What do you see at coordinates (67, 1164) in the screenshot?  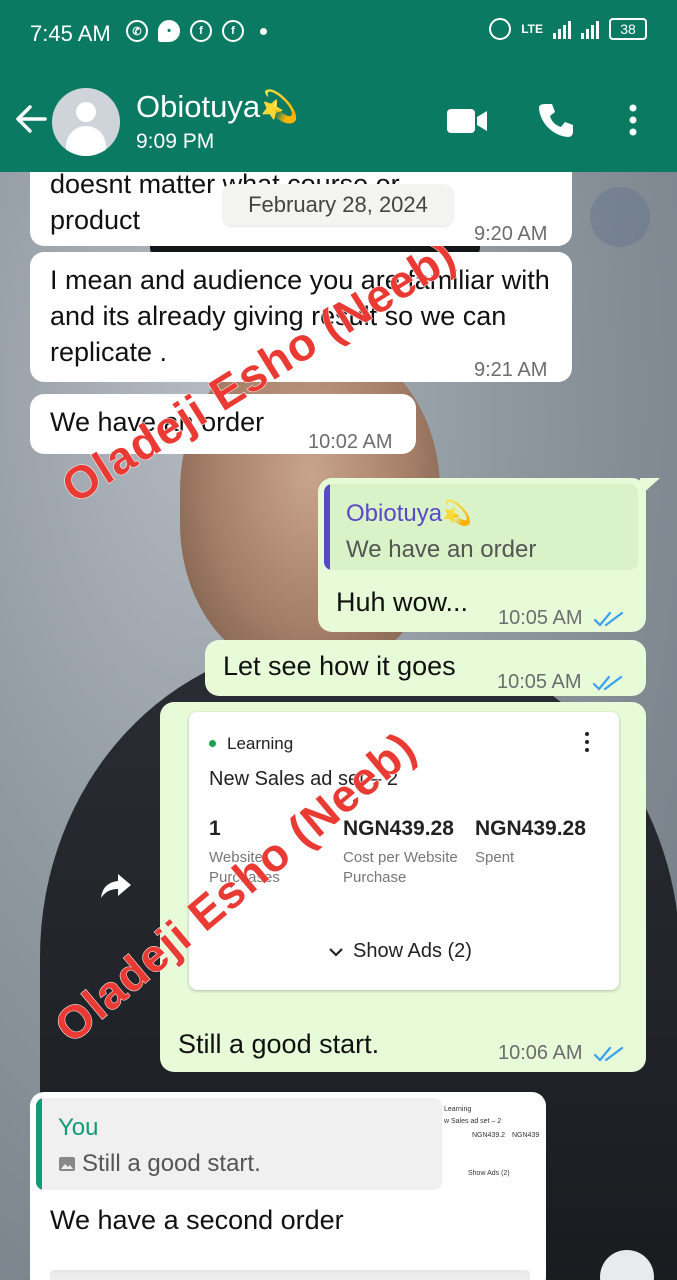 I see `photo-icon` at bounding box center [67, 1164].